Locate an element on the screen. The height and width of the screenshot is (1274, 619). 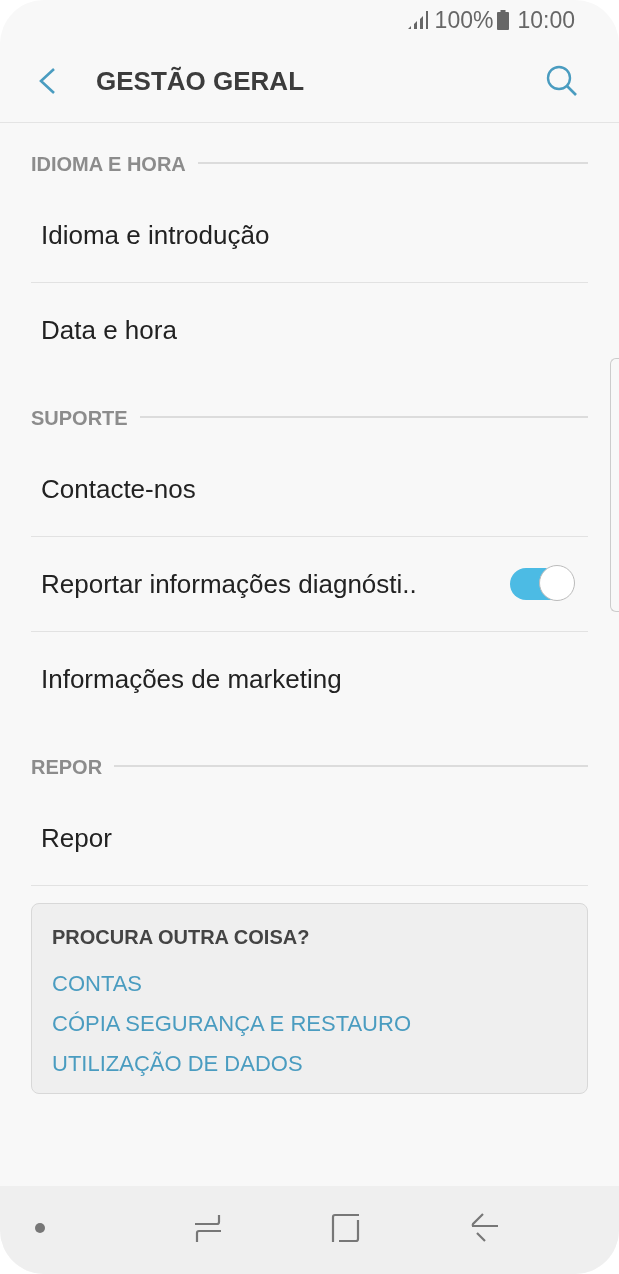
section-header: IDIOMA E HORA is located at coordinates (108, 164).